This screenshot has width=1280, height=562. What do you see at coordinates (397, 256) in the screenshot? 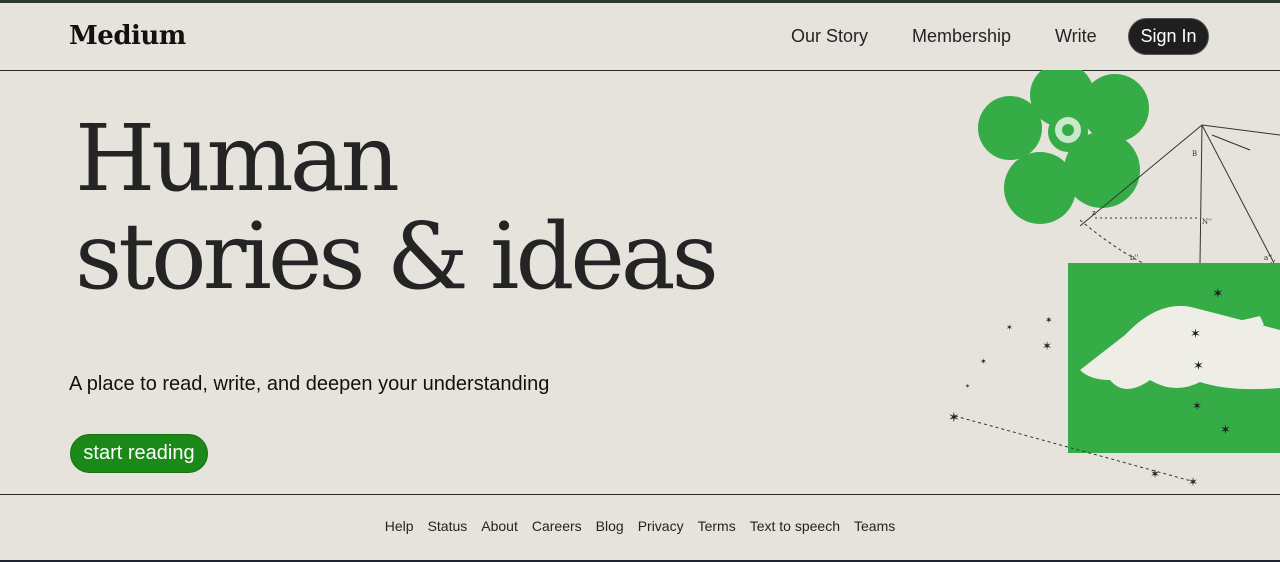
I see `hero-title-line2: stories & ideas` at bounding box center [397, 256].